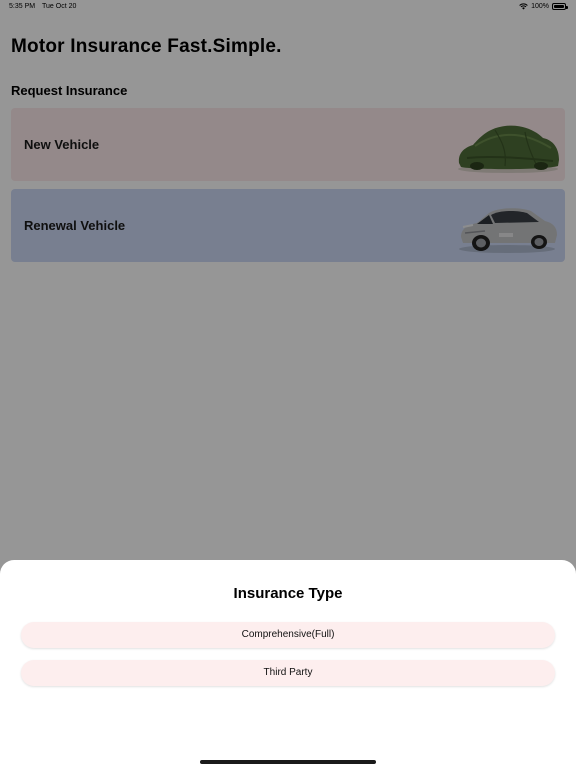 This screenshot has height=768, width=576. I want to click on home-indicator, so click(288, 762).